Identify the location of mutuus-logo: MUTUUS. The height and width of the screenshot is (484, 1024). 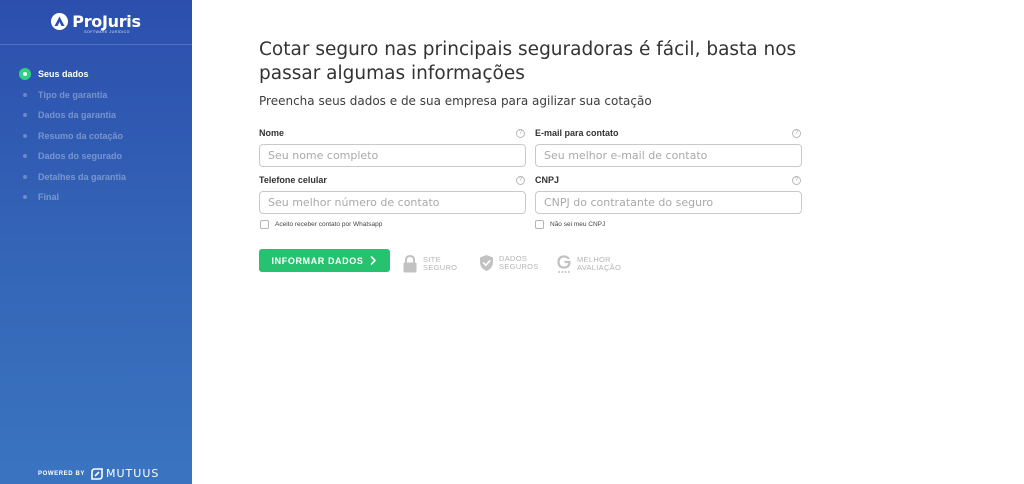
(125, 473).